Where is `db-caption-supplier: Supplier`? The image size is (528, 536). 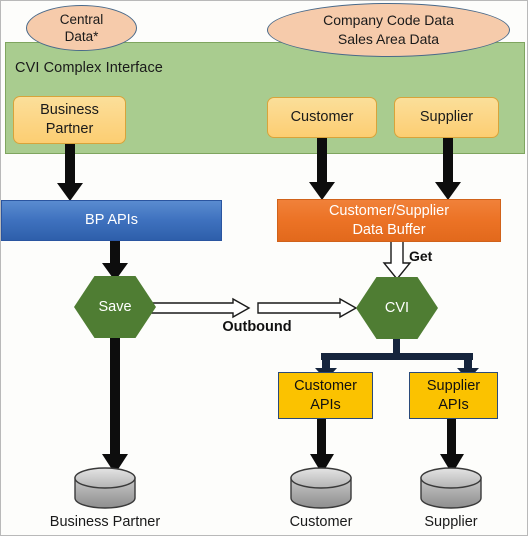
db-caption-supplier: Supplier is located at coordinates (451, 522).